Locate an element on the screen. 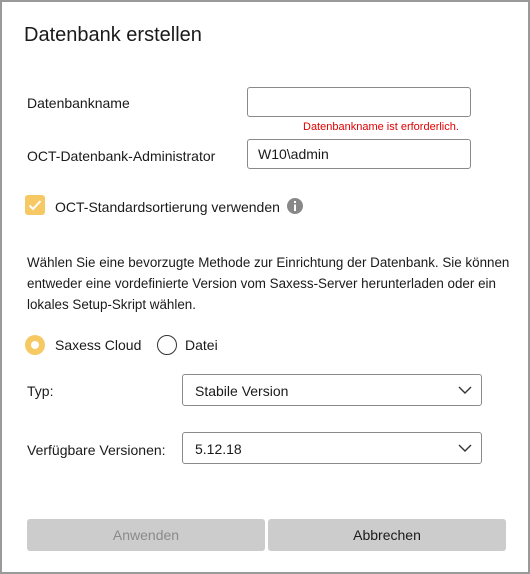  cancel-button: Abbrechen is located at coordinates (387, 535).